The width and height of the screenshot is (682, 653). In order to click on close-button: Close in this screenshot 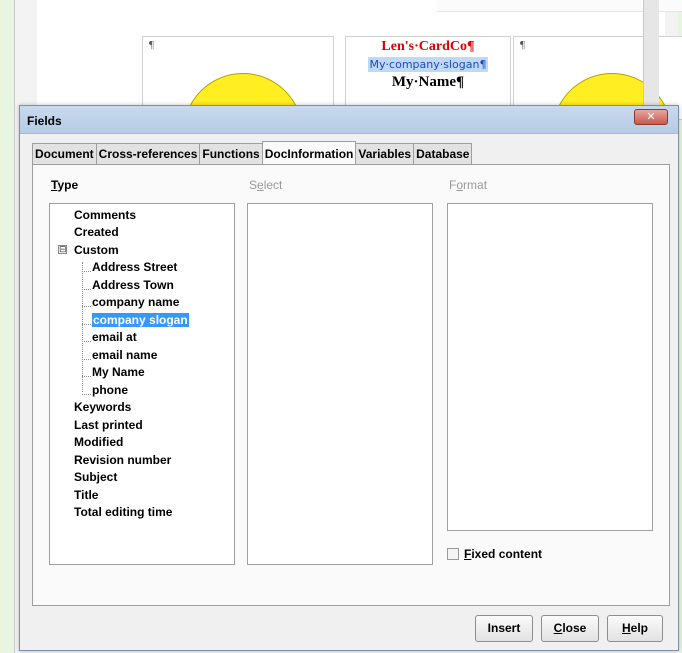, I will do `click(570, 628)`.